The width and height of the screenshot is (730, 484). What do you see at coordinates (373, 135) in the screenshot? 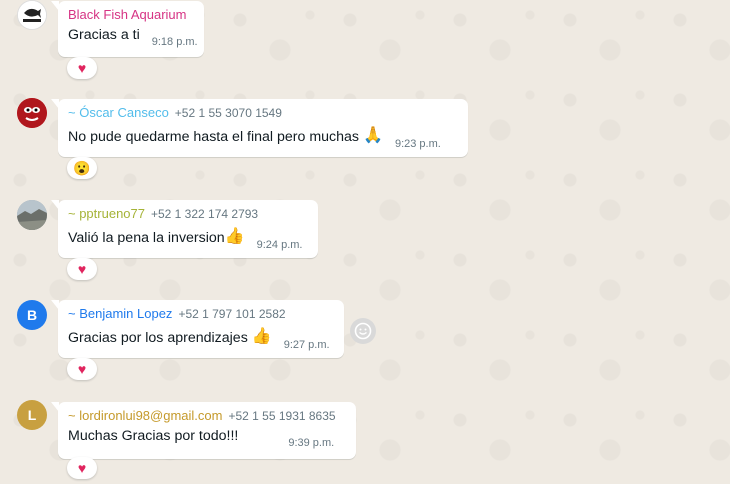
I see `praying-hands-icon: 🙏` at bounding box center [373, 135].